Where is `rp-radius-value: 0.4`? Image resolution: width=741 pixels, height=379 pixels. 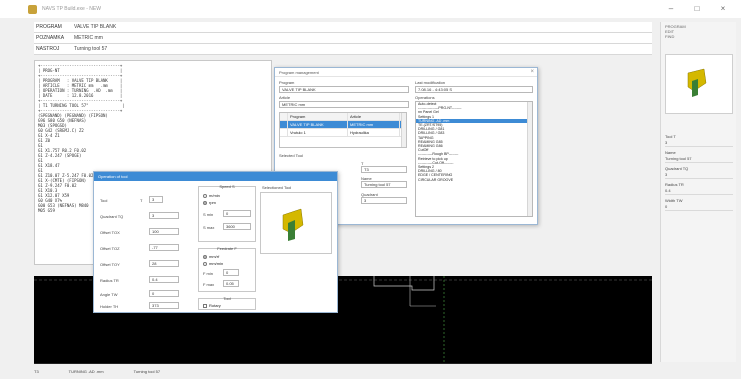
rp-radius-value: 0.4 is located at coordinates (699, 191).